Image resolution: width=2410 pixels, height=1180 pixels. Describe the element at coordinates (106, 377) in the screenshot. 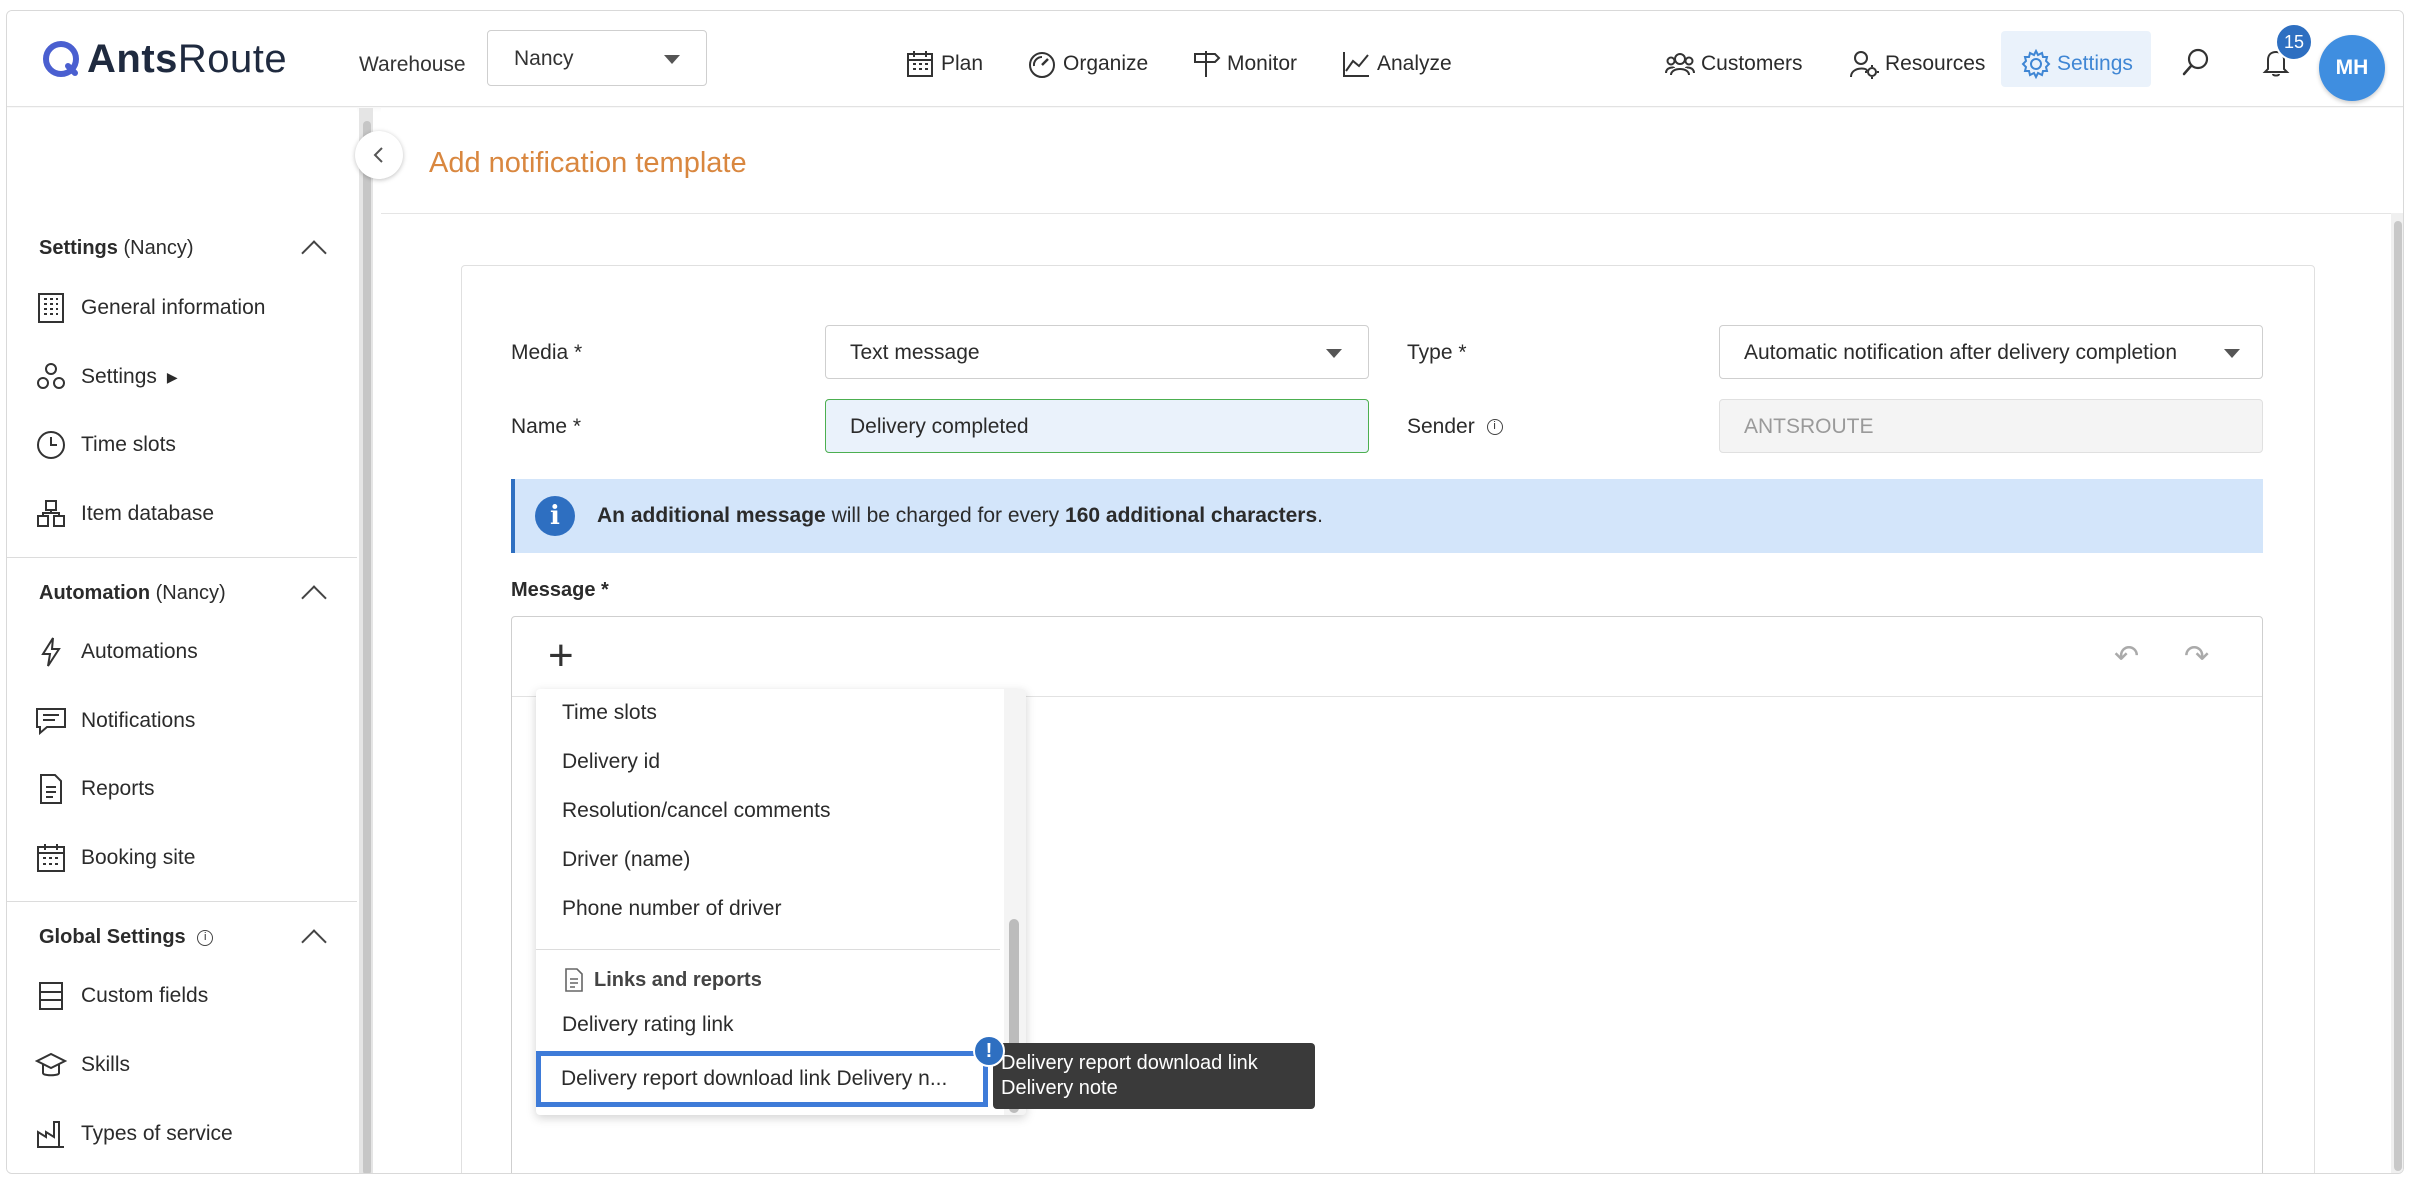

I see `sidebar-item-settings: Settings ▶` at that location.